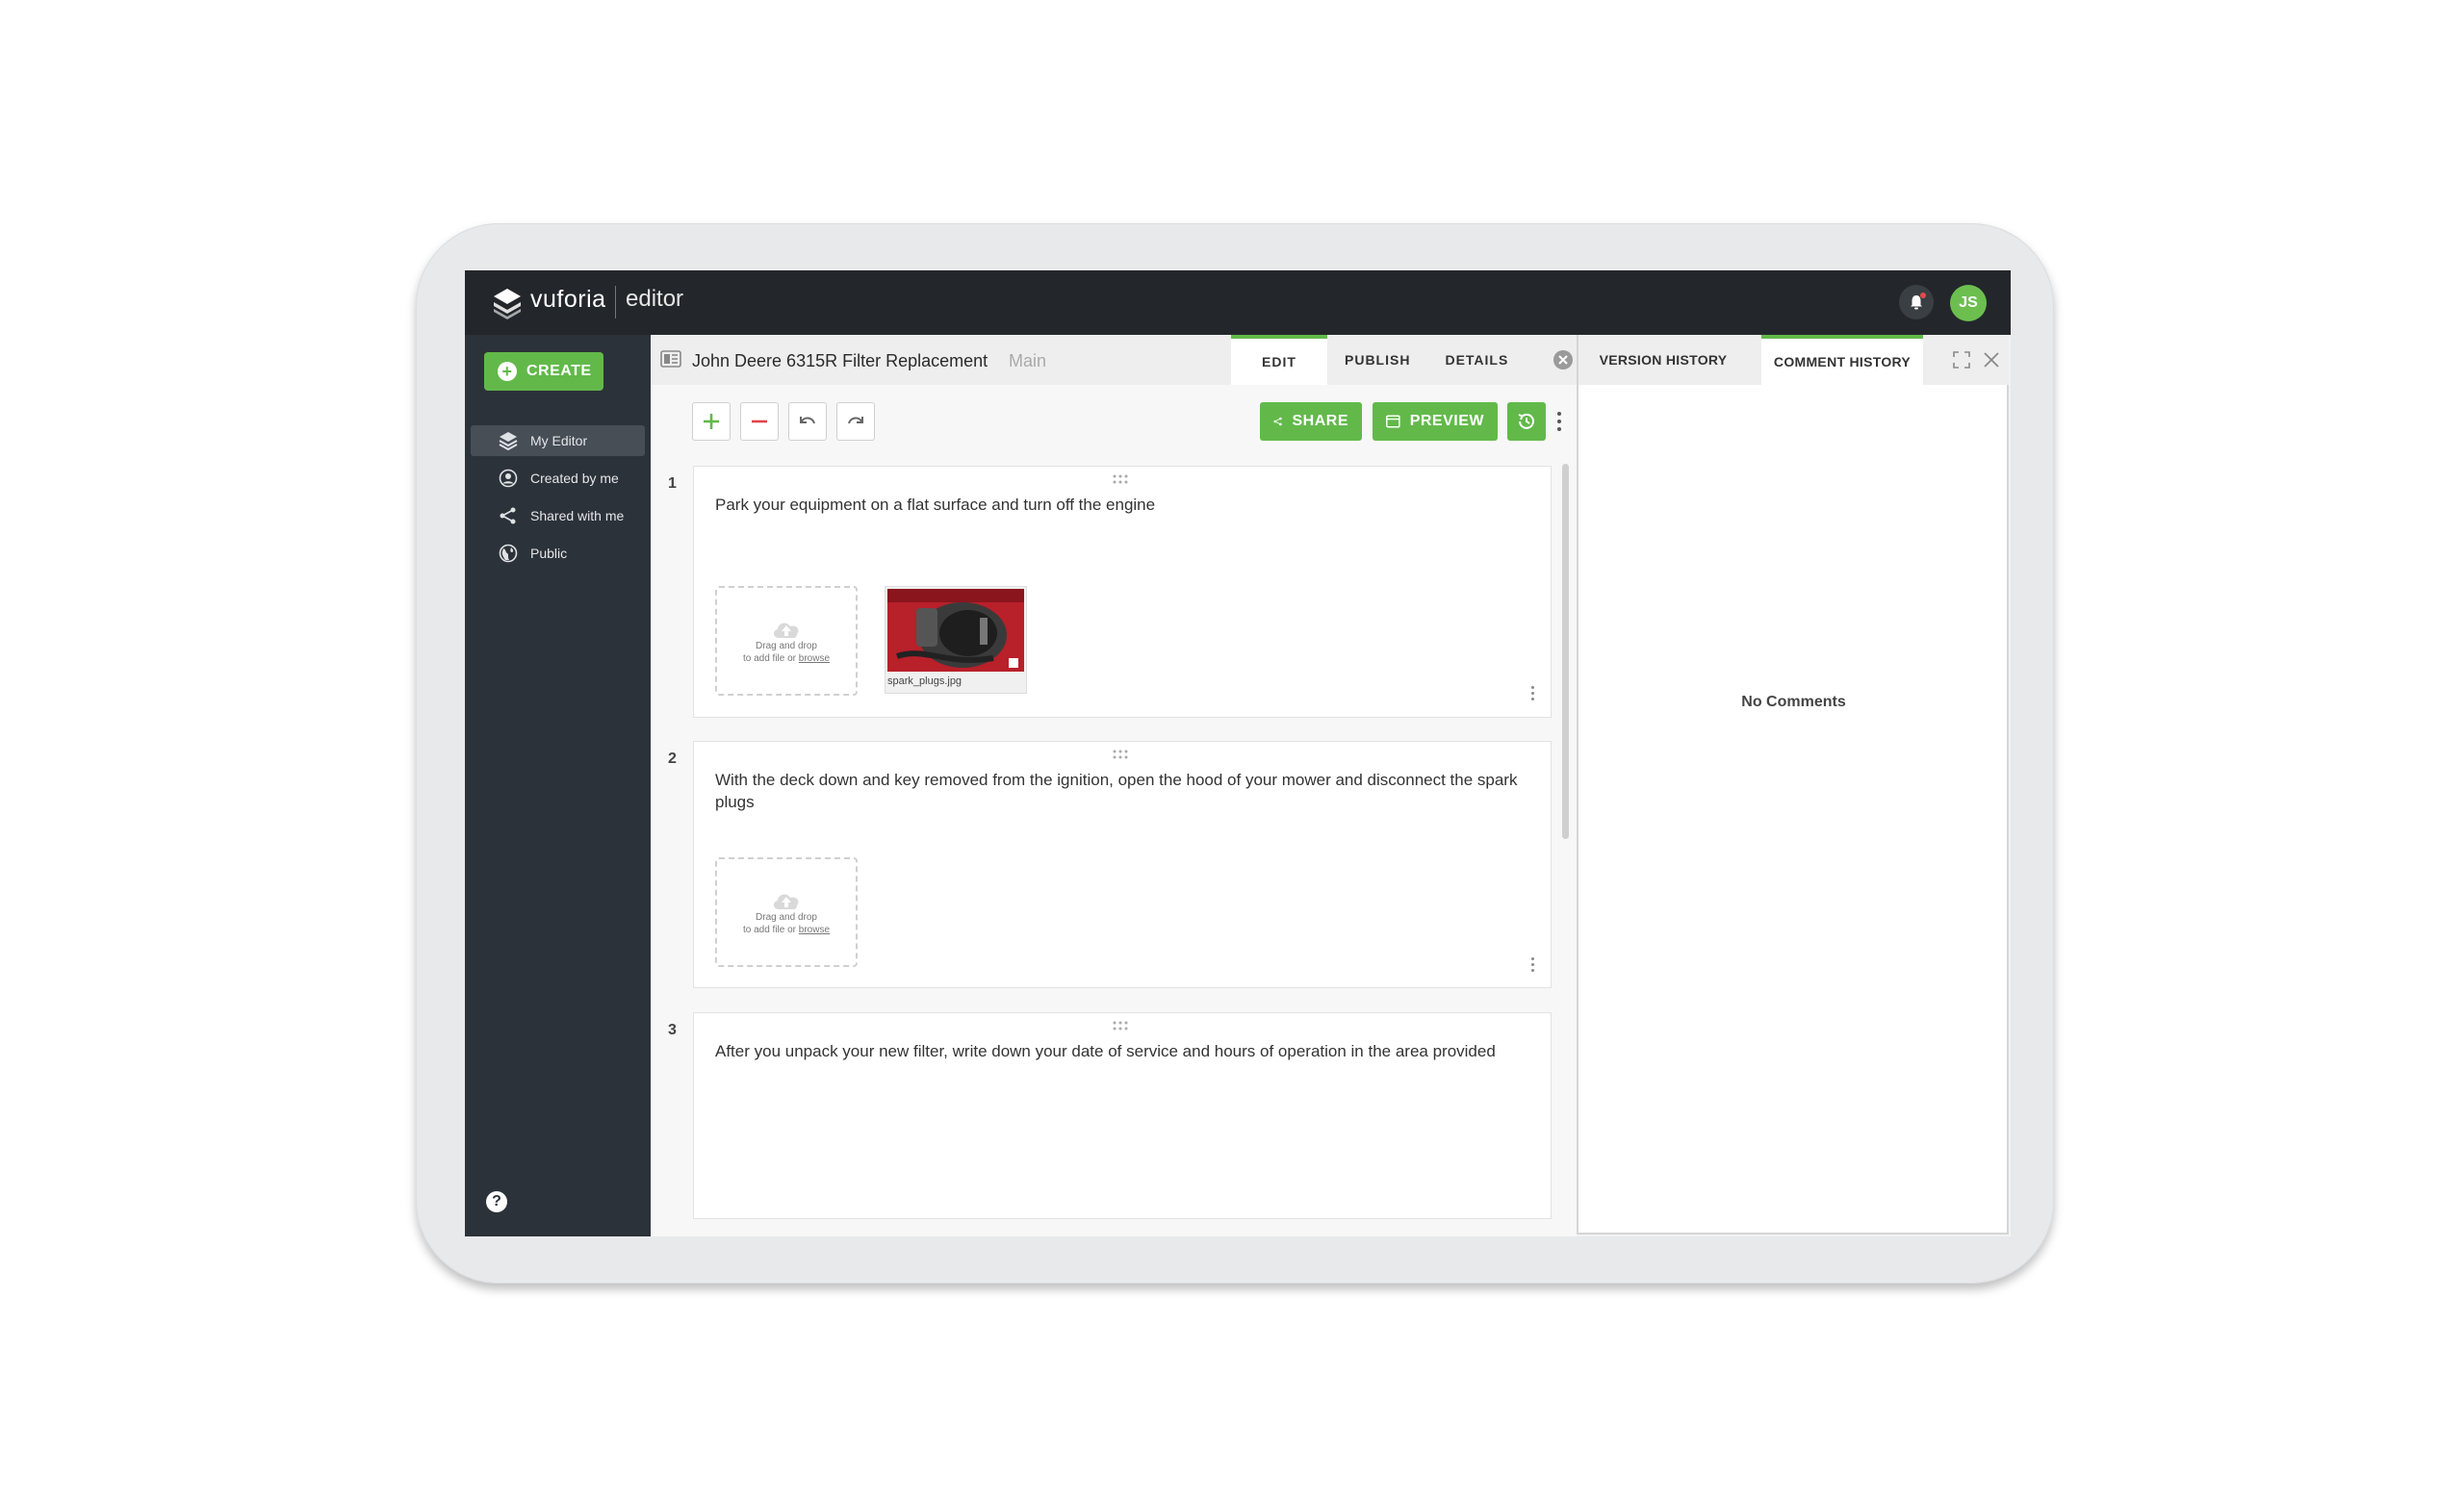 This screenshot has width=2464, height=1502. I want to click on create-button-label: CREATE, so click(559, 371).